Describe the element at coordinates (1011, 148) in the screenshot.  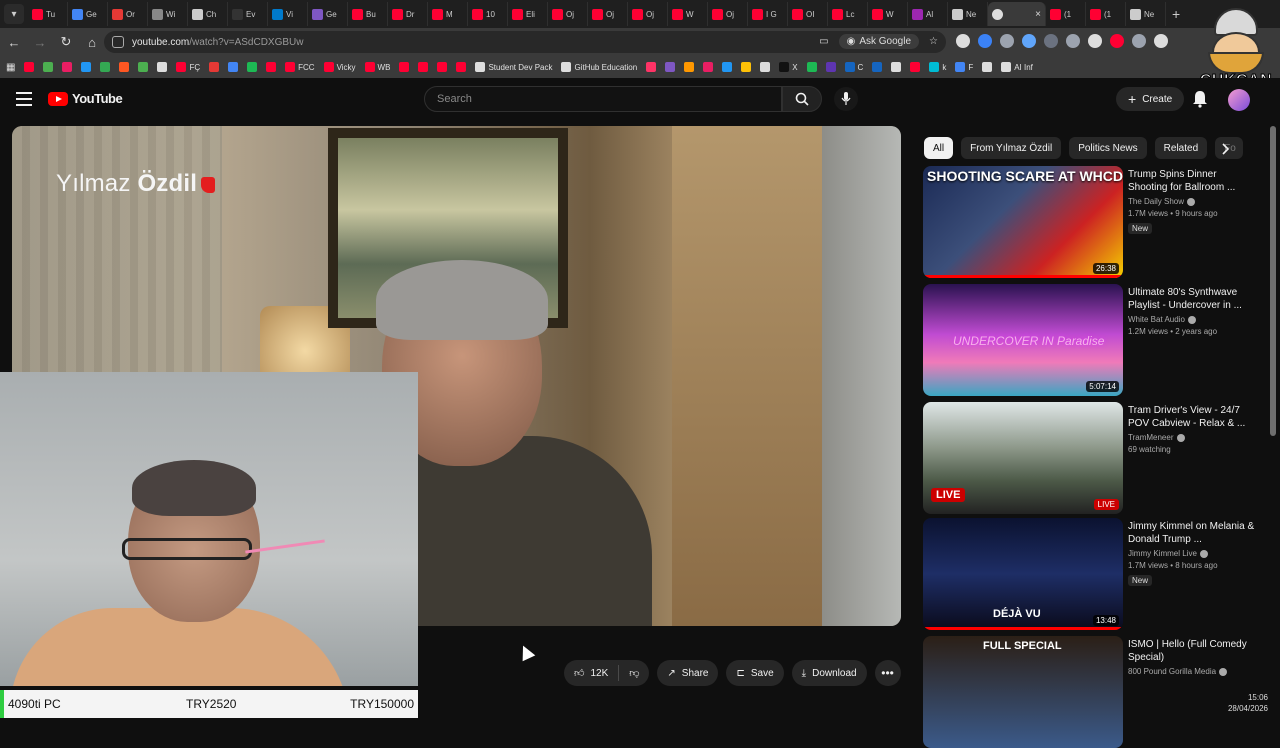
I see `filter-chip: From Yılmaz Özdil` at that location.